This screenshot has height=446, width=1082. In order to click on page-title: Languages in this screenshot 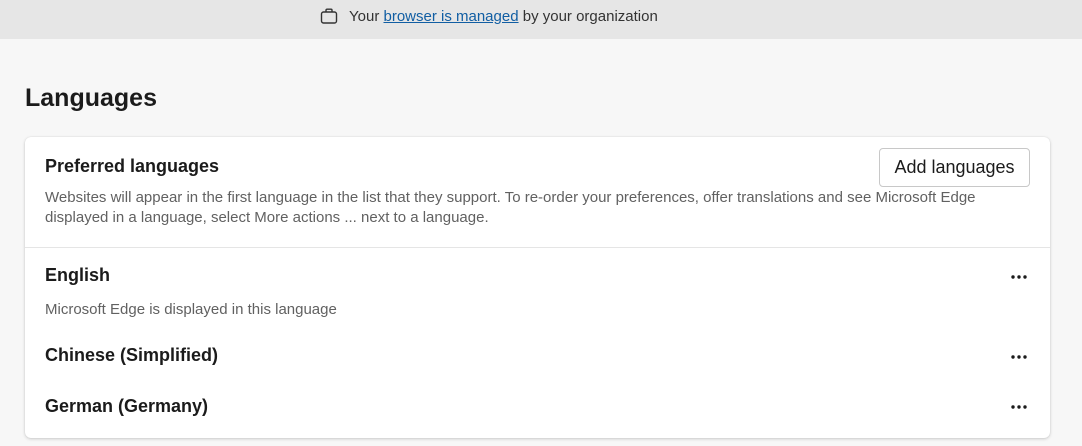, I will do `click(91, 98)`.